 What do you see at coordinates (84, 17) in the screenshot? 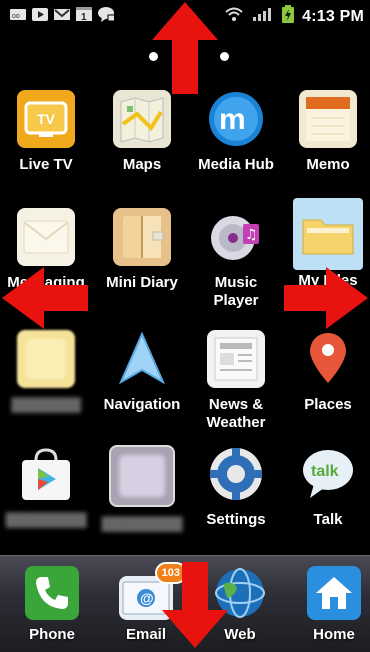
I see `svg-text: 1` at bounding box center [84, 17].